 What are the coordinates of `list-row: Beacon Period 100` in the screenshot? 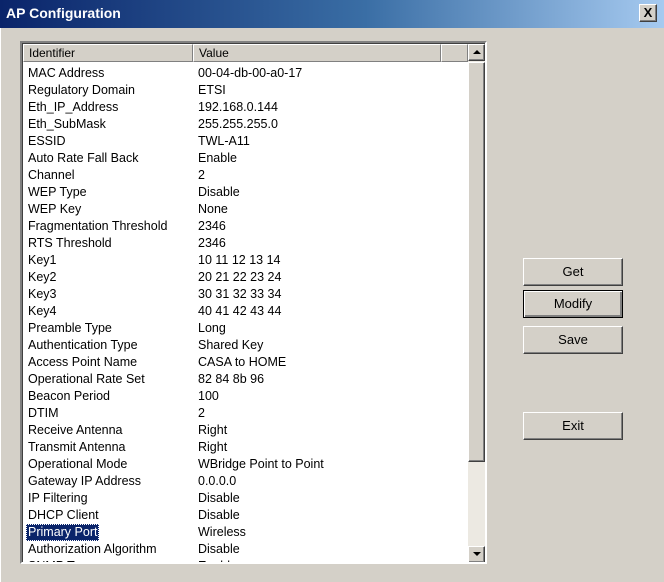 It's located at (245, 396).